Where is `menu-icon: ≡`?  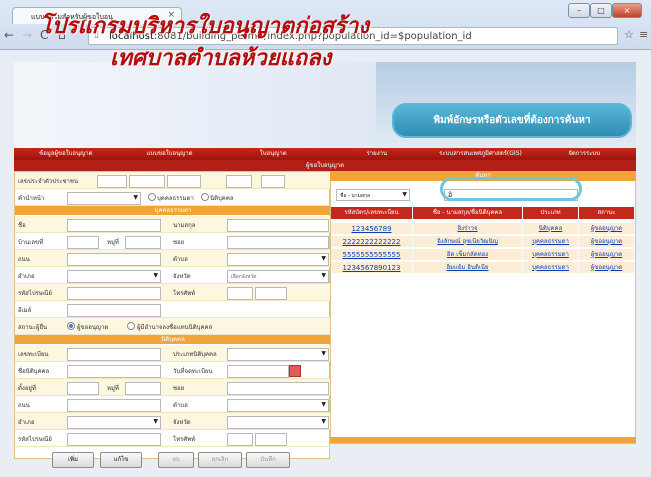 menu-icon: ≡ is located at coordinates (643, 34).